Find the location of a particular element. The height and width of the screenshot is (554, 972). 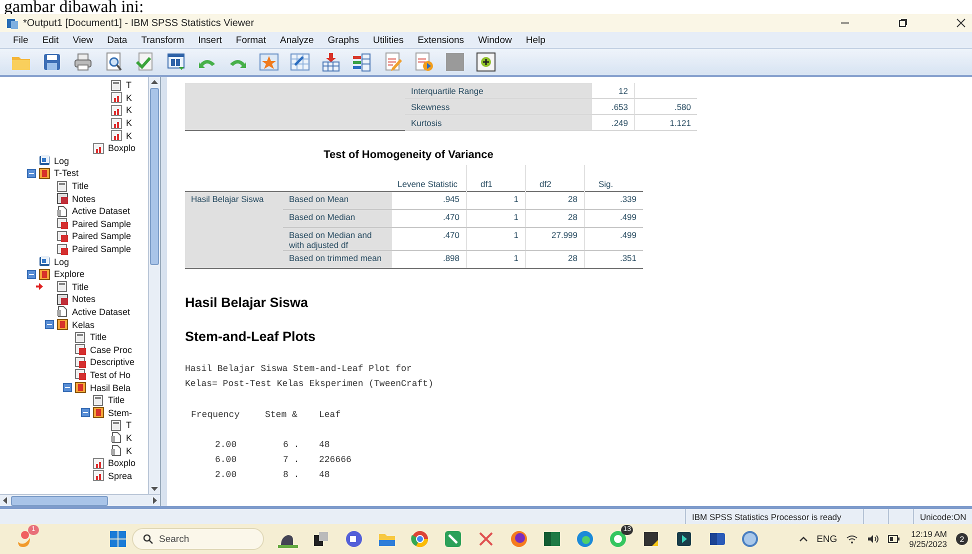

search-field: Search is located at coordinates (198, 539).